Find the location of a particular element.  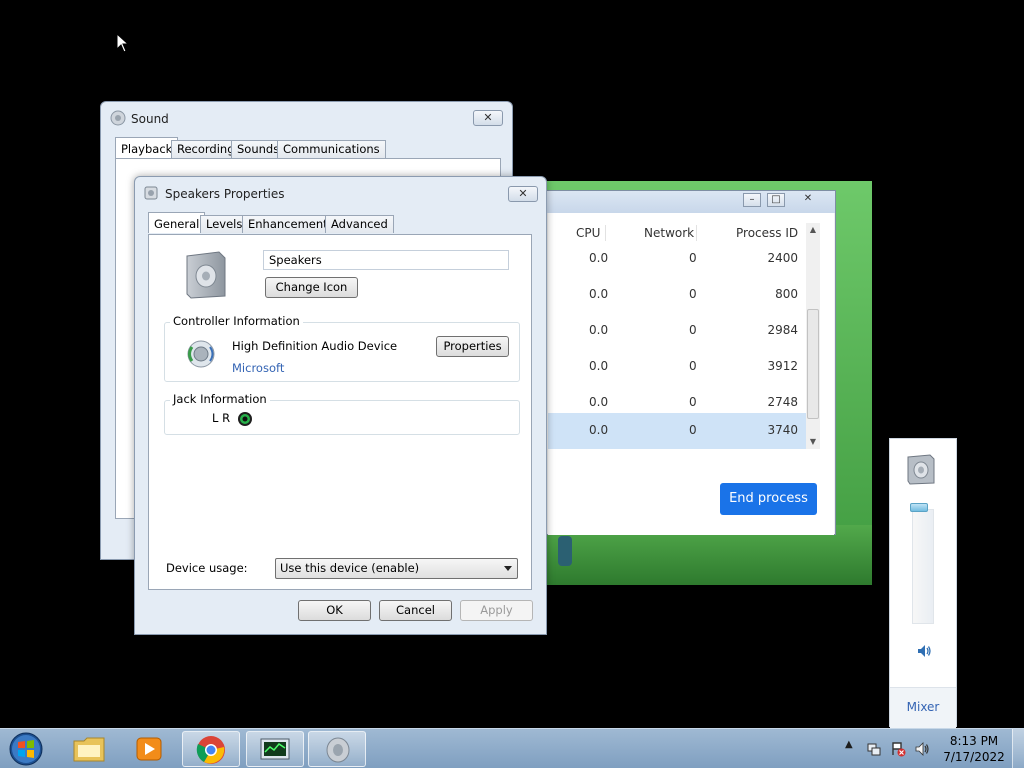

table-row: 0.0 0 2400 is located at coordinates (677, 259).